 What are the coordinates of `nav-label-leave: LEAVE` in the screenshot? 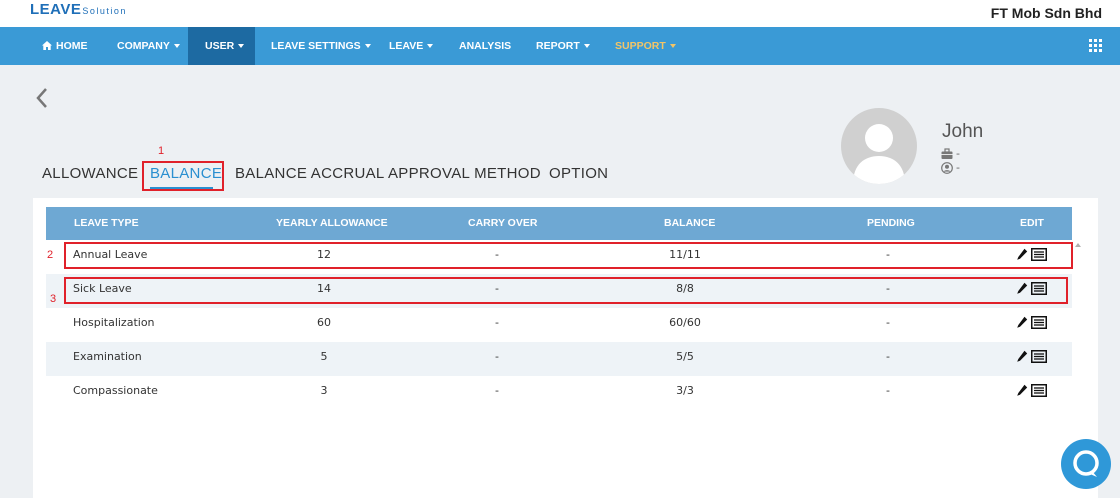 It's located at (406, 46).